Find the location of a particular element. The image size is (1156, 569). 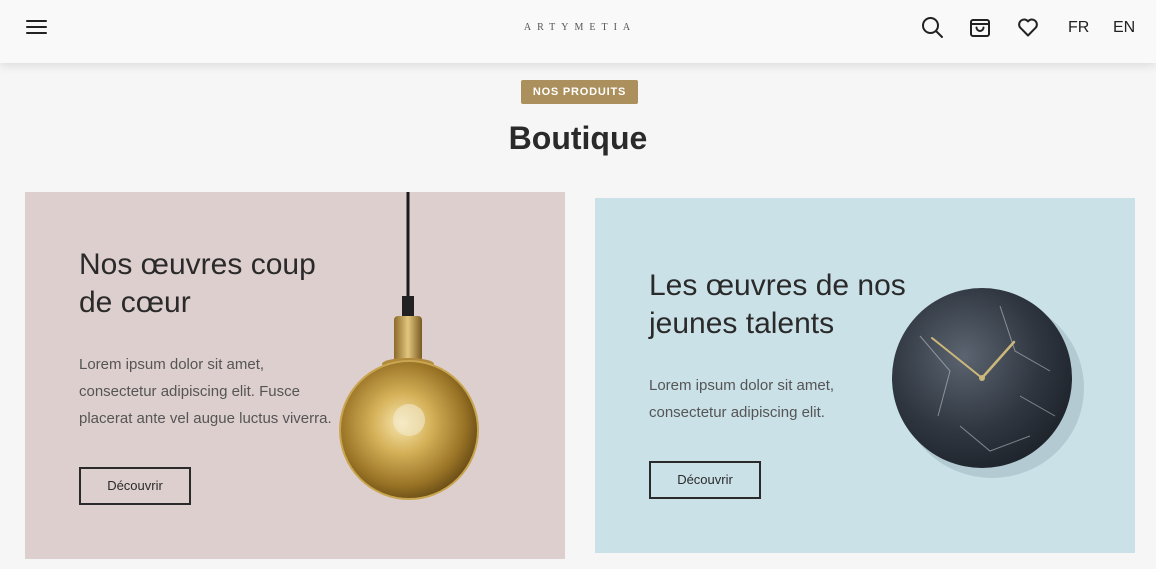

site-header: ARTYMETIA FR EN is located at coordinates (578, 31).